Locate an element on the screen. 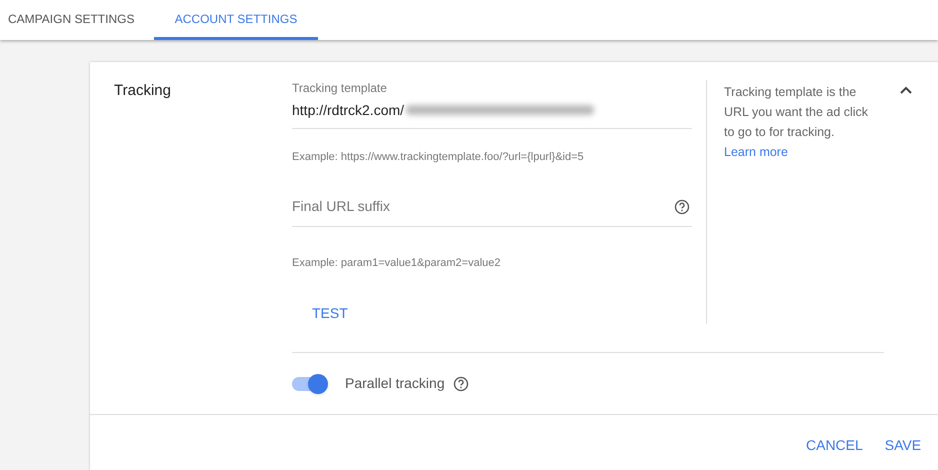  save-button: SAVE is located at coordinates (903, 445).